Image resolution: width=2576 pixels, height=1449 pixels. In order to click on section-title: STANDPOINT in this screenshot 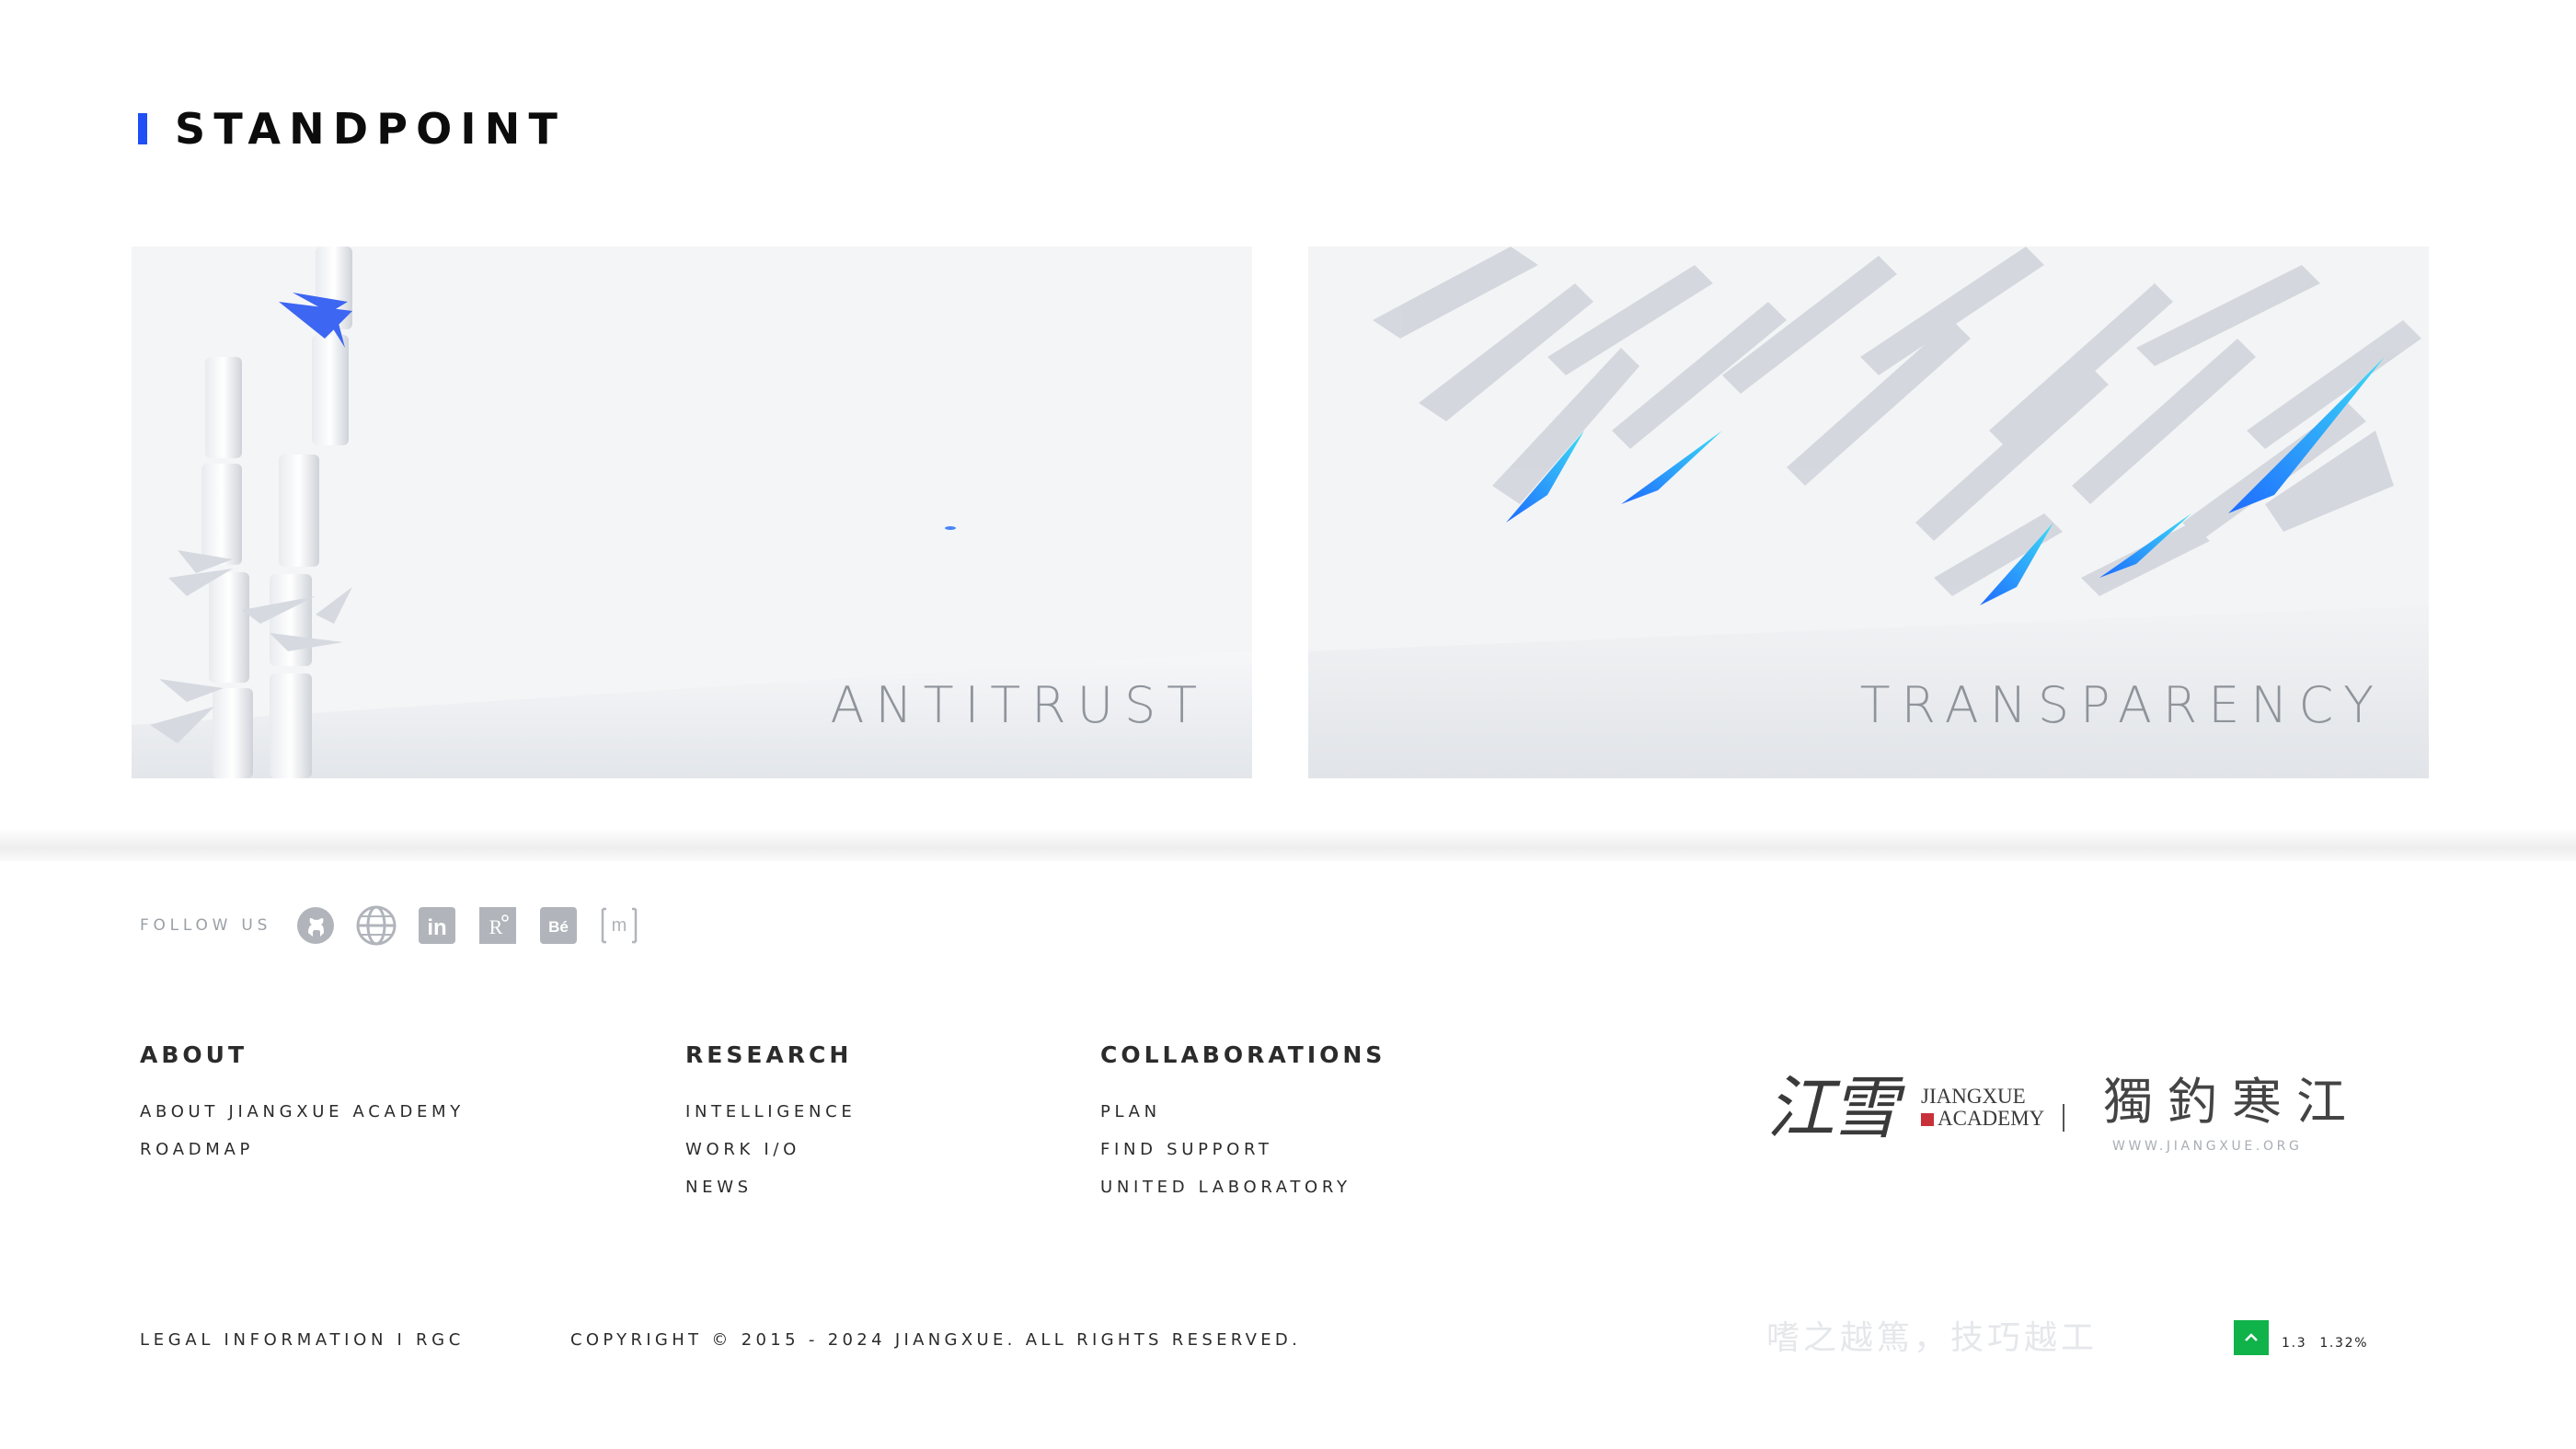, I will do `click(352, 129)`.